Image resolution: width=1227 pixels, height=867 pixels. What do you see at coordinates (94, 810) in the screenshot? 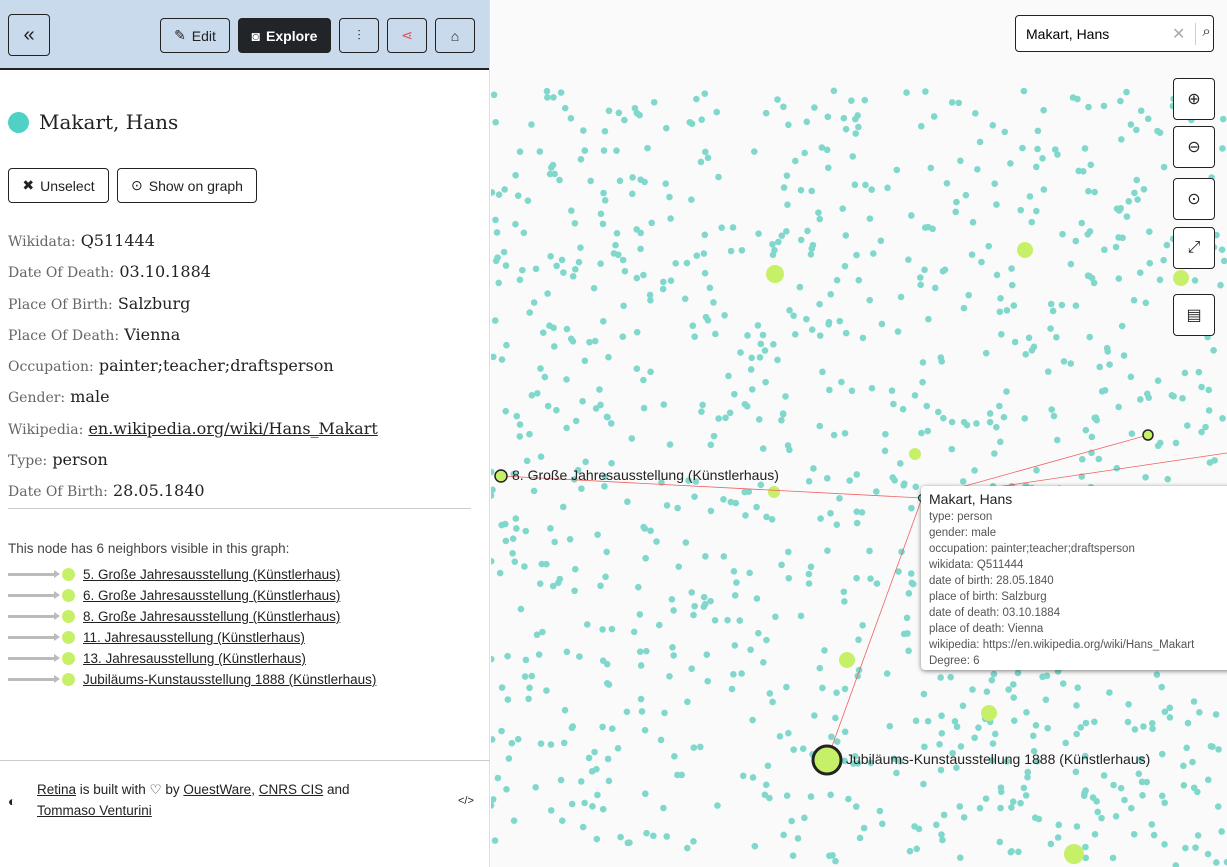
I see `tommaso-link: Tommaso Venturini` at bounding box center [94, 810].